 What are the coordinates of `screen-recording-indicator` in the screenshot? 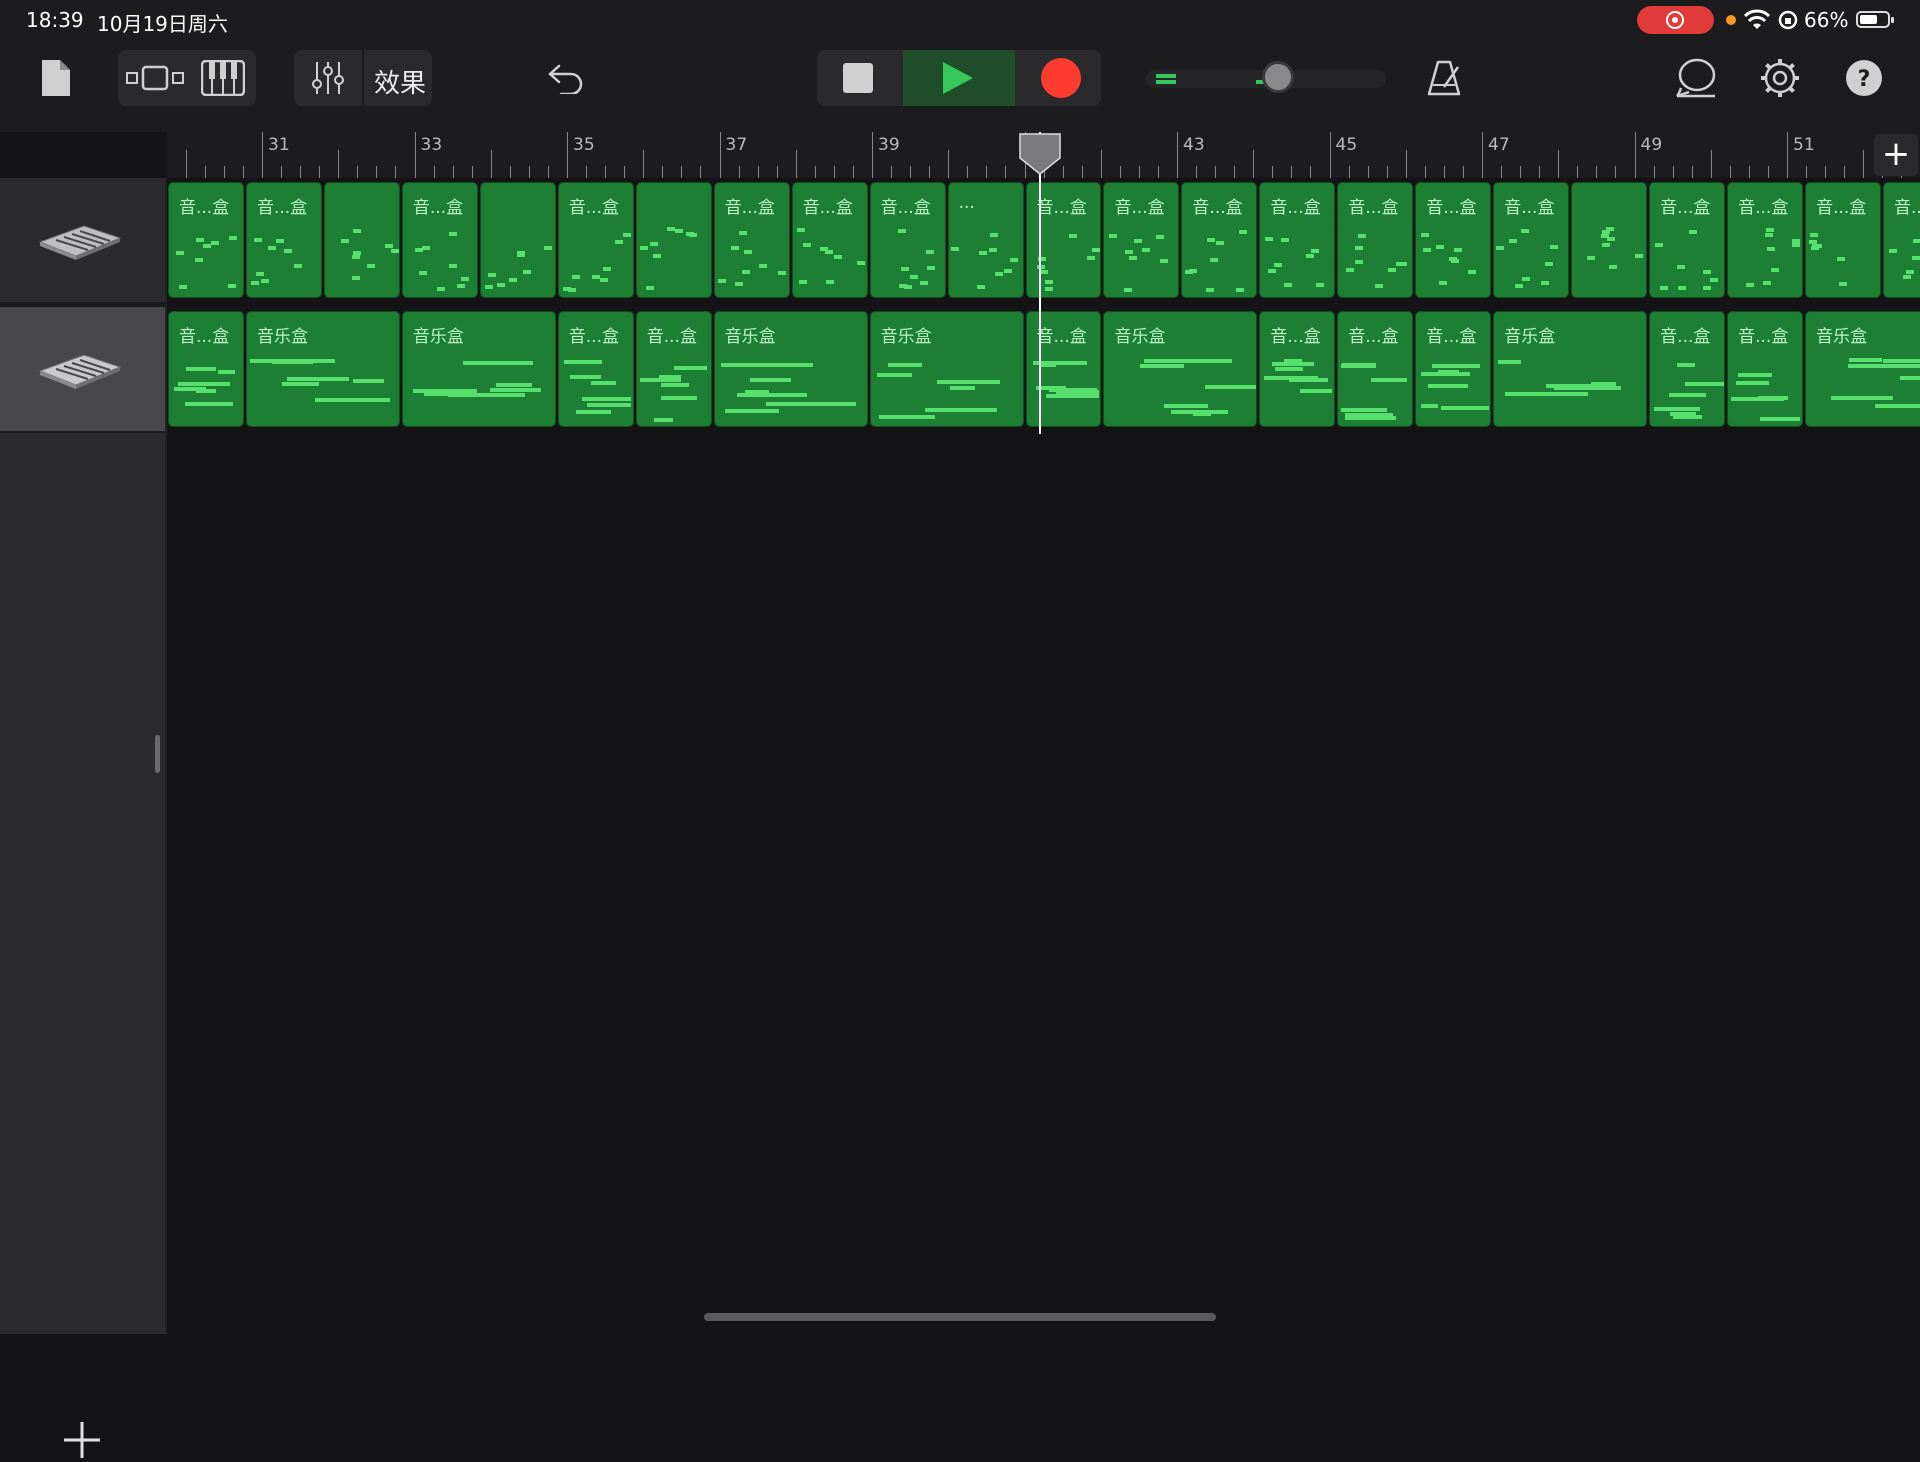 It's located at (1675, 20).